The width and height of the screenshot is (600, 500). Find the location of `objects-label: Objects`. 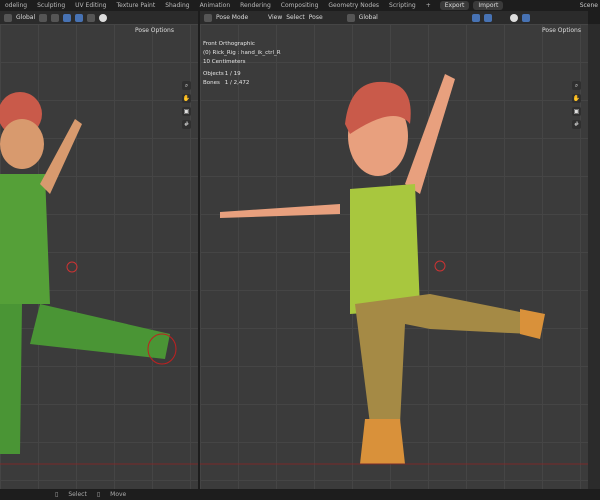

objects-label: Objects is located at coordinates (213, 74).